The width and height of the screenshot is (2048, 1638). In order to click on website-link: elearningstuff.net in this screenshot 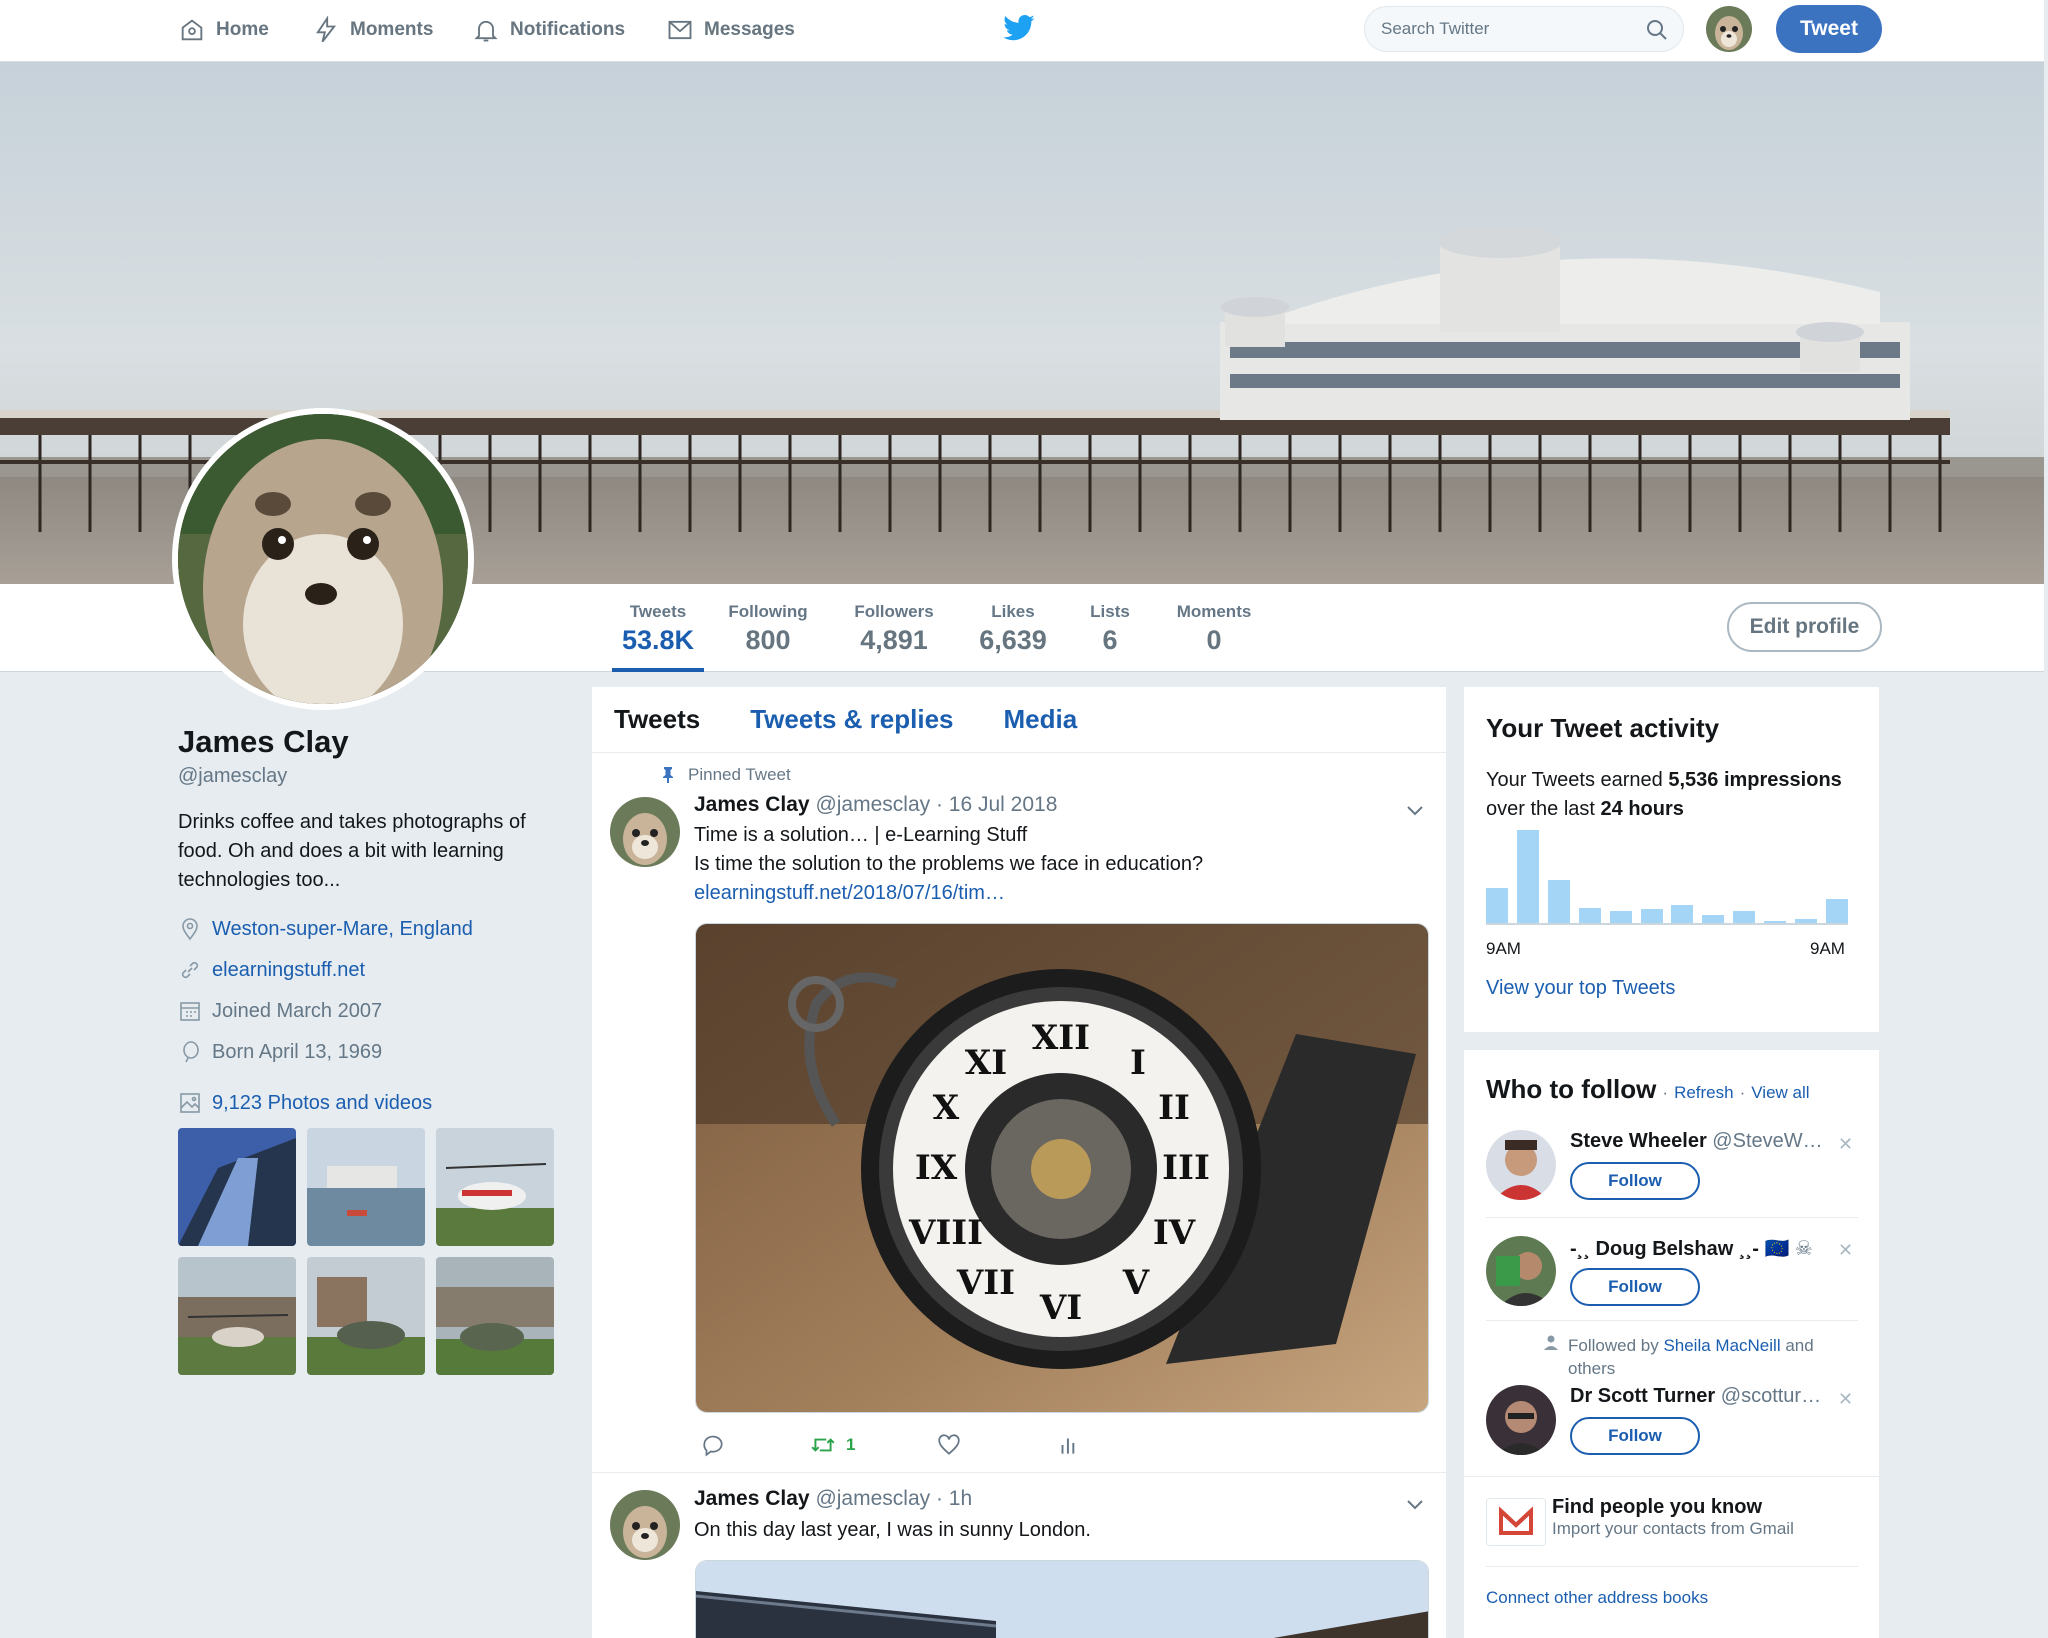, I will do `click(288, 970)`.